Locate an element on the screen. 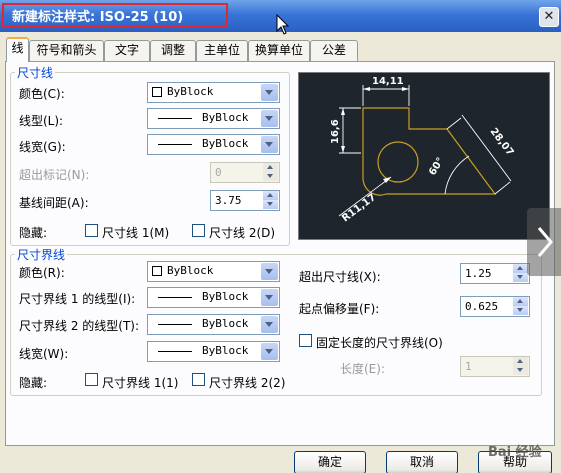 This screenshot has height=473, width=561. suppress-extline-1-label: 尺寸界线 1(1) is located at coordinates (140, 382).